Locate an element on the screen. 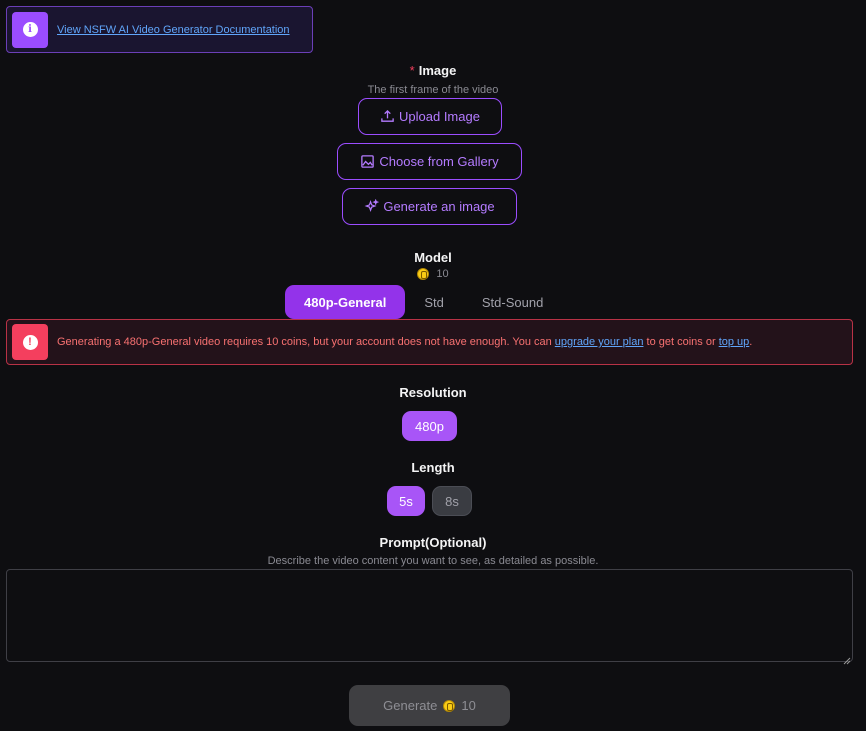 This screenshot has width=866, height=731. resolution-label: Resolution is located at coordinates (433, 392).